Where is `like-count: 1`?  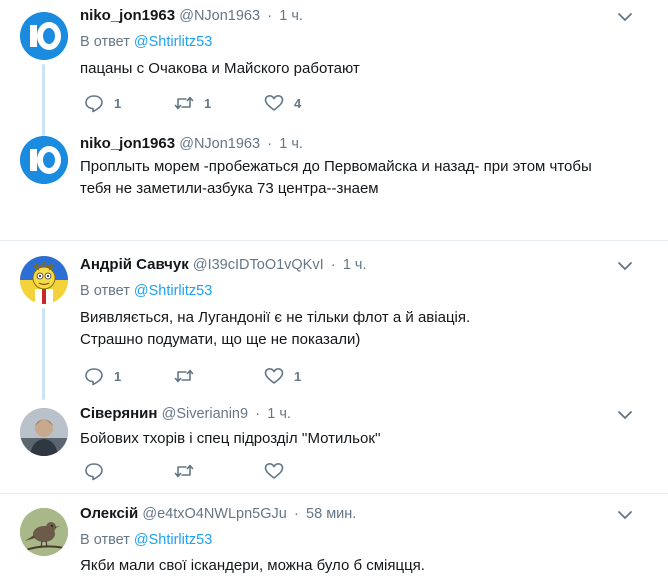 like-count: 1 is located at coordinates (298, 376).